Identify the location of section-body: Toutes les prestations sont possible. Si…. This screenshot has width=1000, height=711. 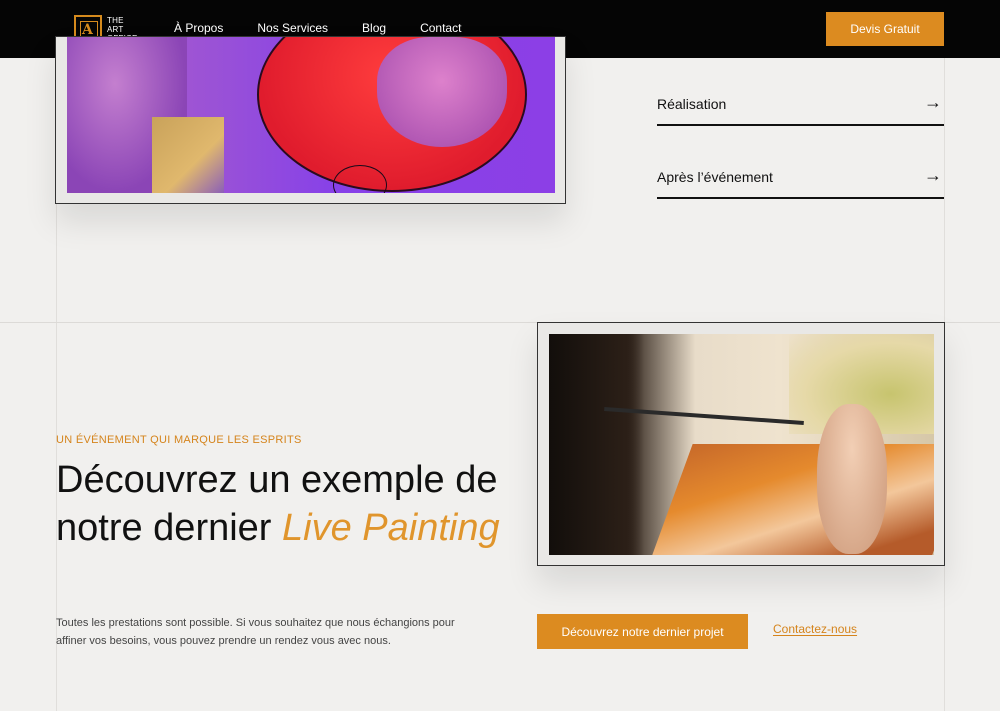
(255, 632).